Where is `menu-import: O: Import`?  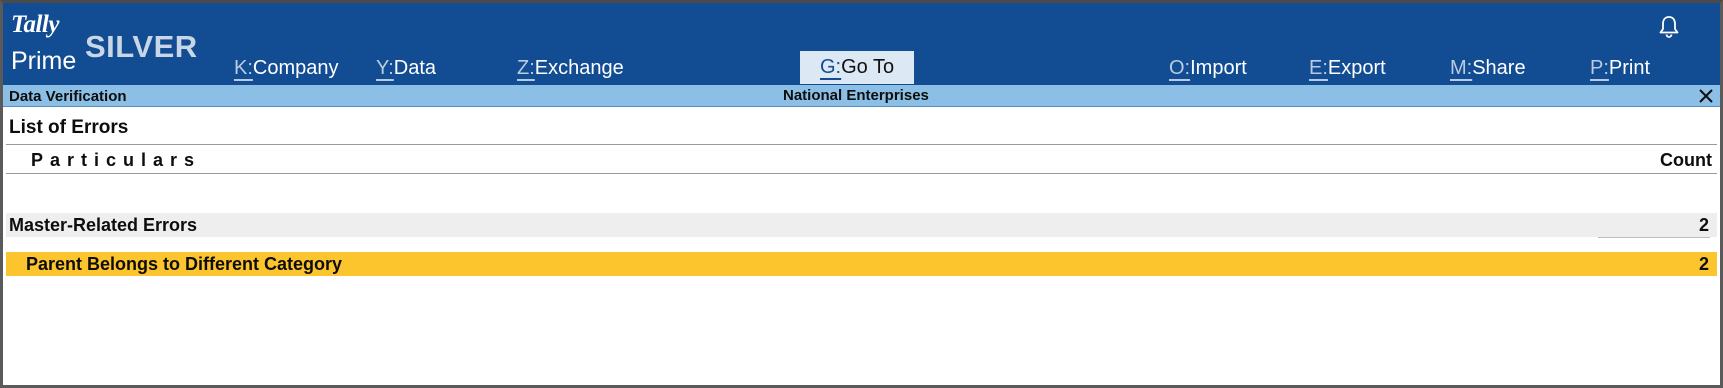
menu-import: O: Import is located at coordinates (1208, 68).